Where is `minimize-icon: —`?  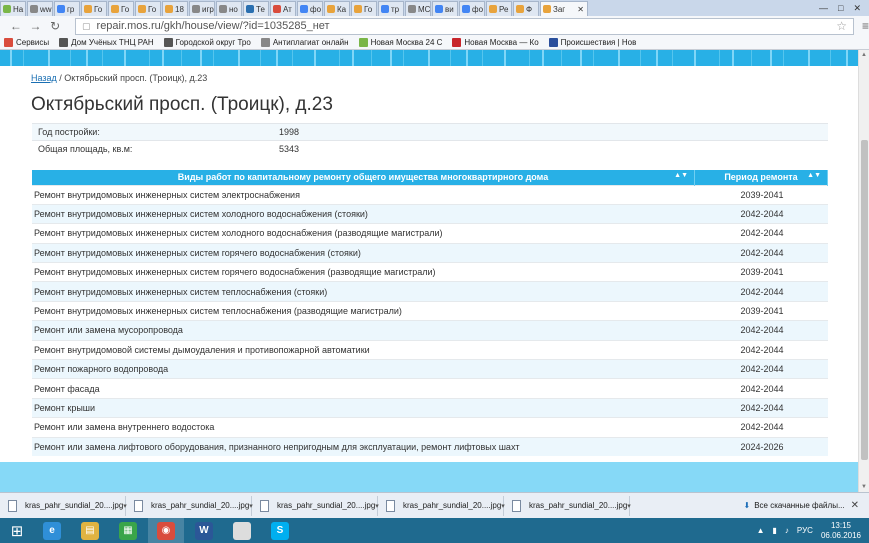
minimize-icon: — is located at coordinates (823, 8).